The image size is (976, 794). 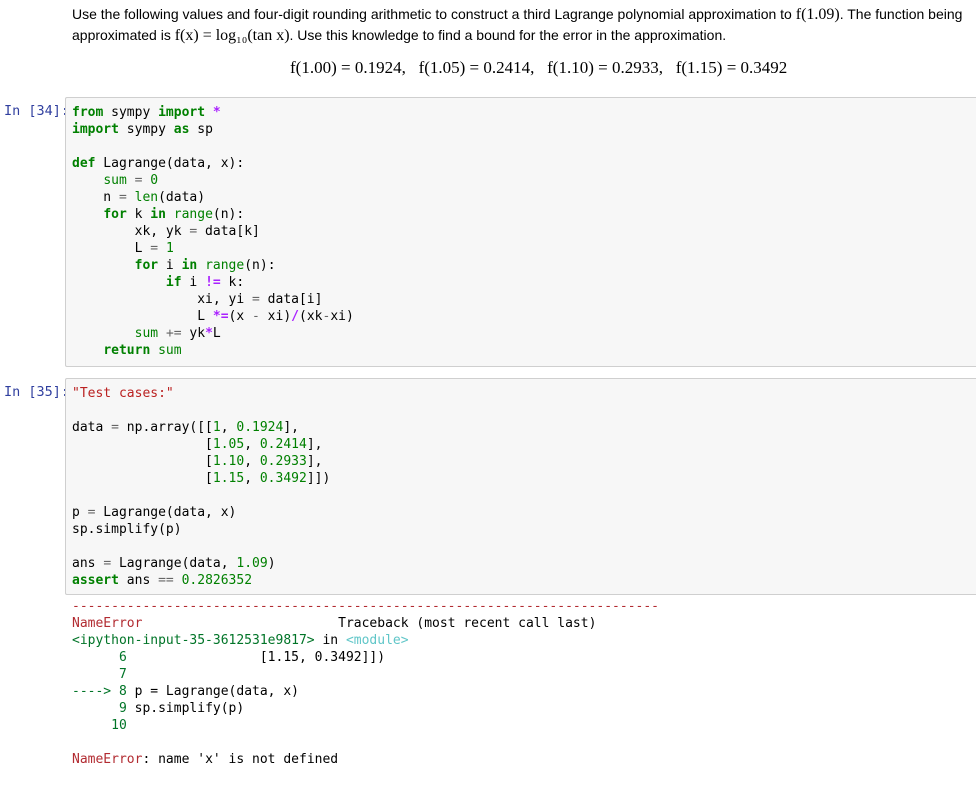 What do you see at coordinates (119, 725) in the screenshot?
I see `tb-line-number: 10` at bounding box center [119, 725].